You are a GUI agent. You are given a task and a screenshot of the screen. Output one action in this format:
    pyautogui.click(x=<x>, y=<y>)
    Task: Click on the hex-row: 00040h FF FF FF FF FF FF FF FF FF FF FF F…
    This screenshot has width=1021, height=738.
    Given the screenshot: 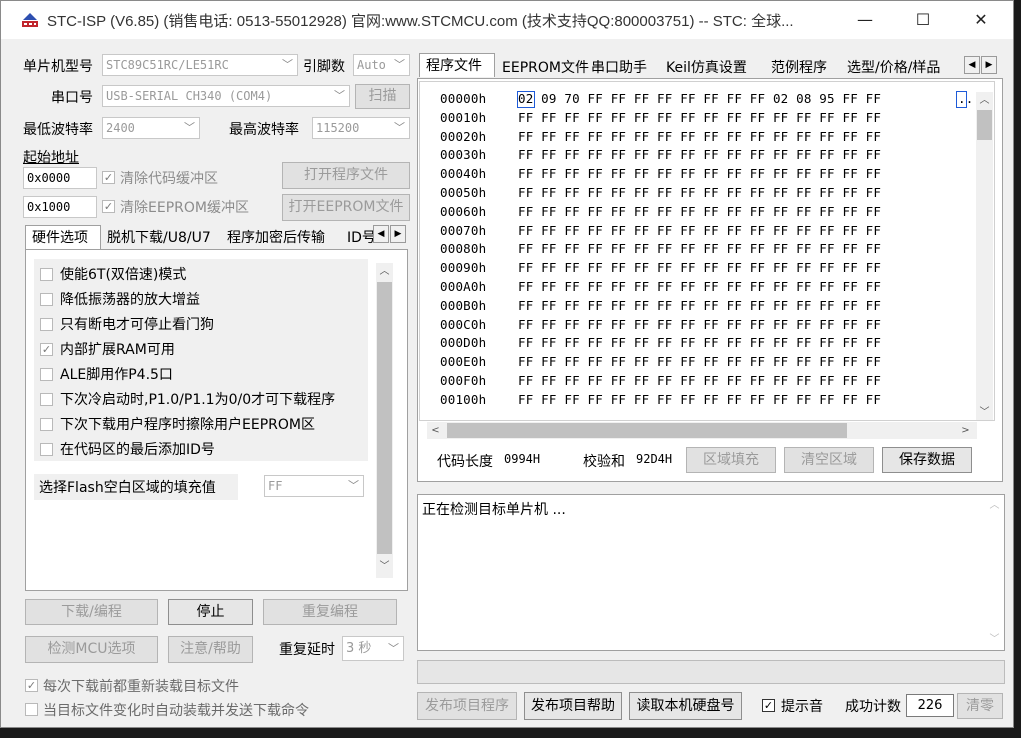 What is the action you would take?
    pyautogui.click(x=660, y=175)
    